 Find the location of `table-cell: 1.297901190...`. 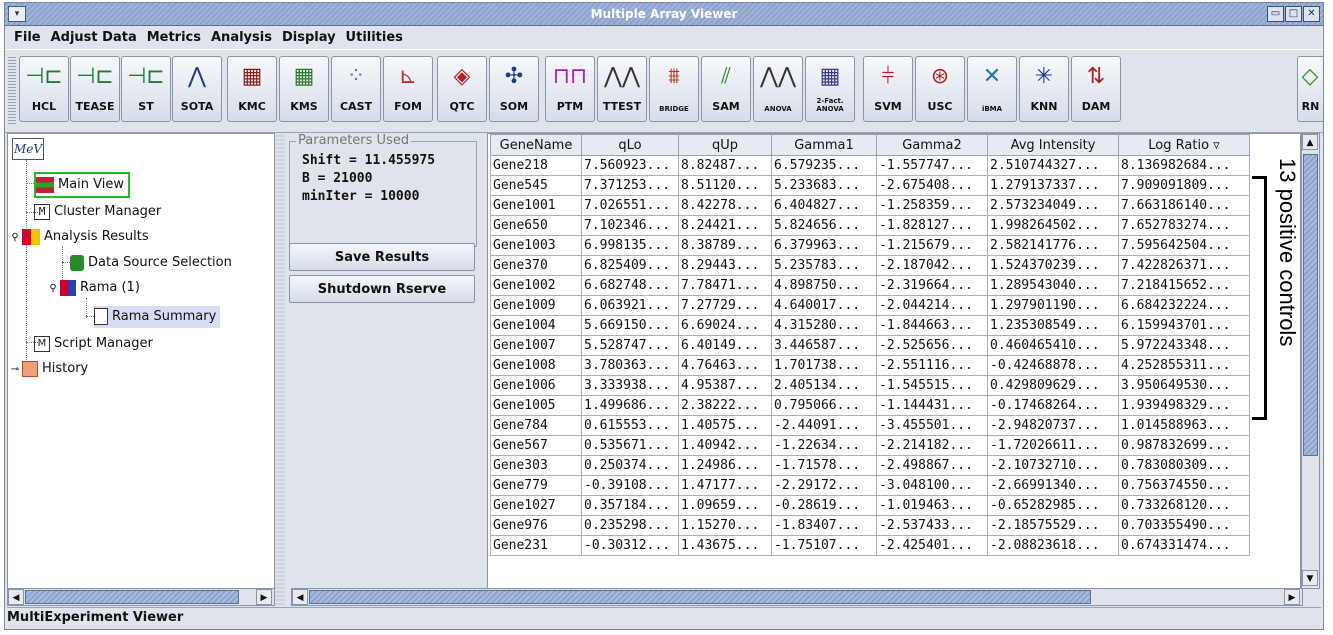

table-cell: 1.297901190... is located at coordinates (1053, 305).